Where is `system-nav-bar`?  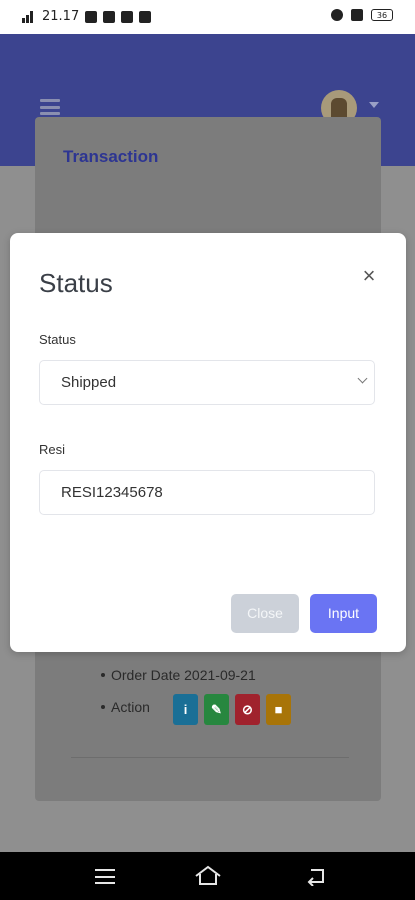 system-nav-bar is located at coordinates (207, 876).